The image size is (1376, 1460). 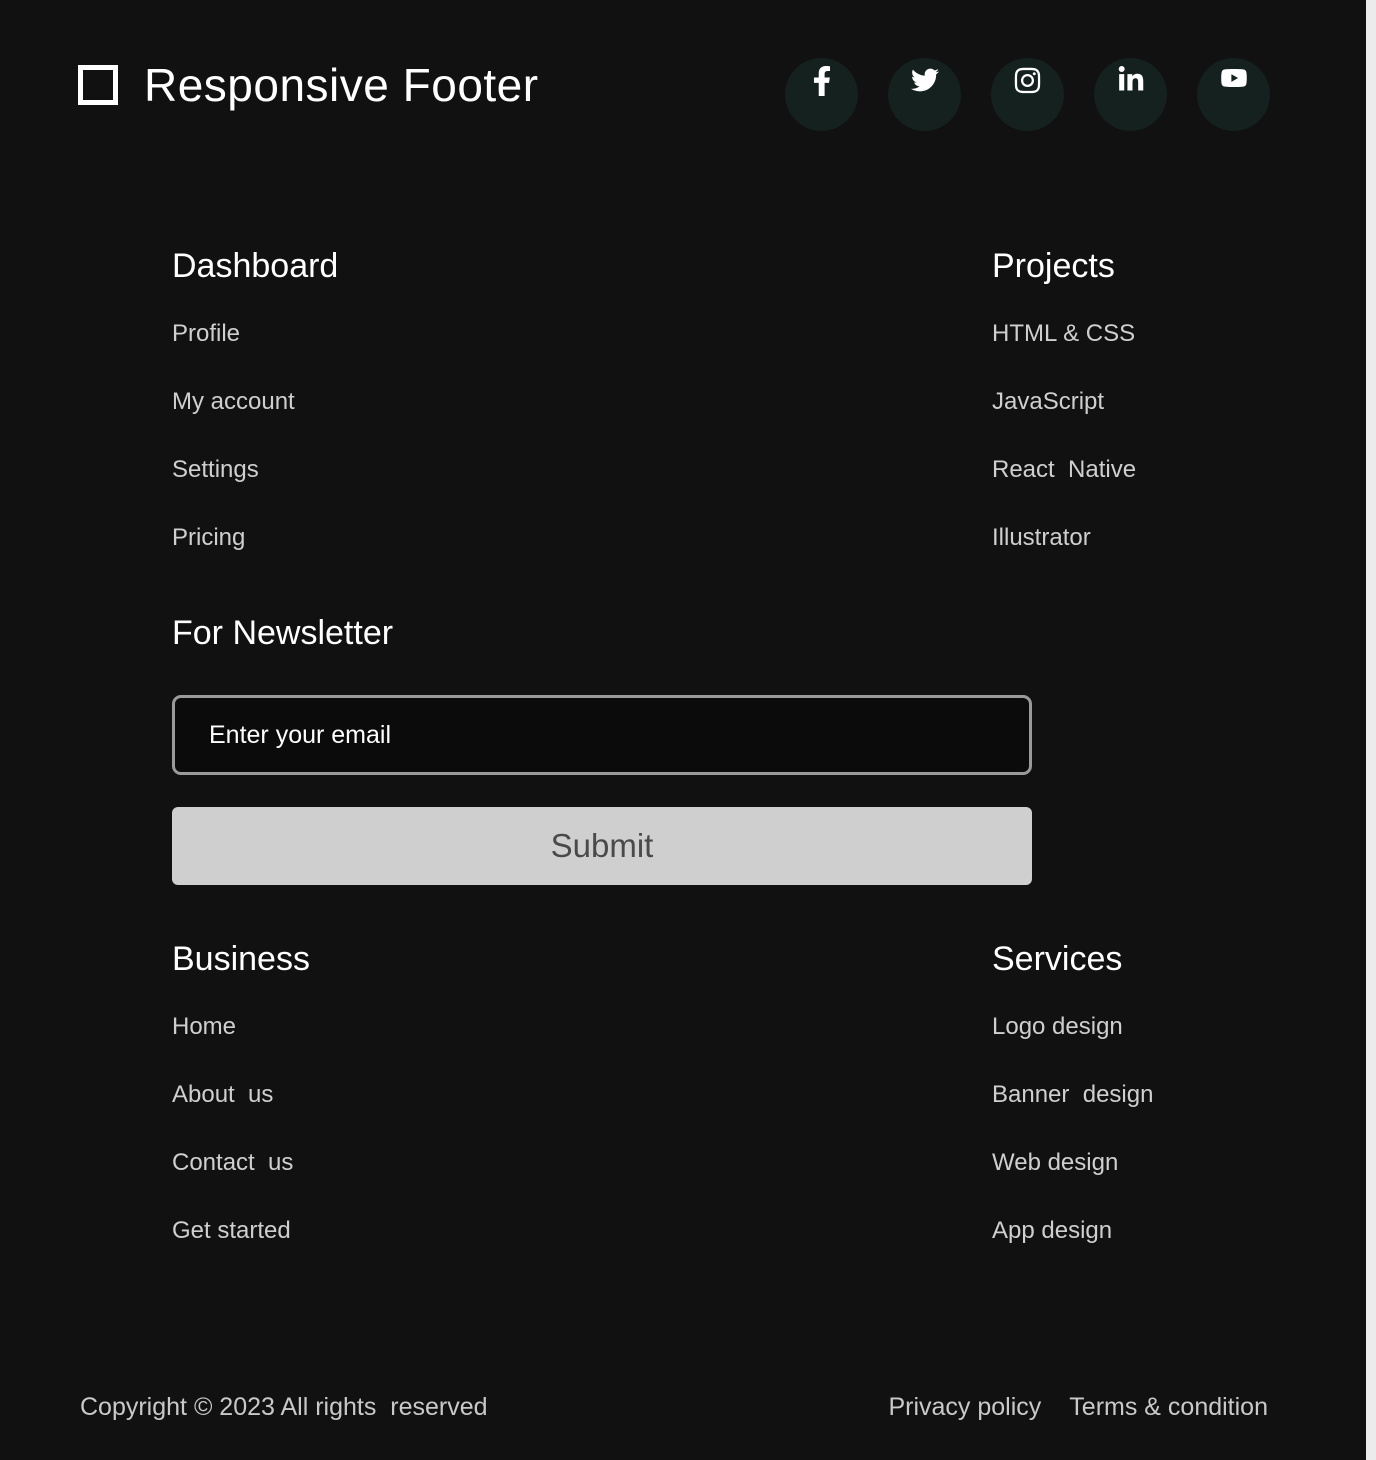 What do you see at coordinates (472, 1095) in the screenshot?
I see `list-item: About us` at bounding box center [472, 1095].